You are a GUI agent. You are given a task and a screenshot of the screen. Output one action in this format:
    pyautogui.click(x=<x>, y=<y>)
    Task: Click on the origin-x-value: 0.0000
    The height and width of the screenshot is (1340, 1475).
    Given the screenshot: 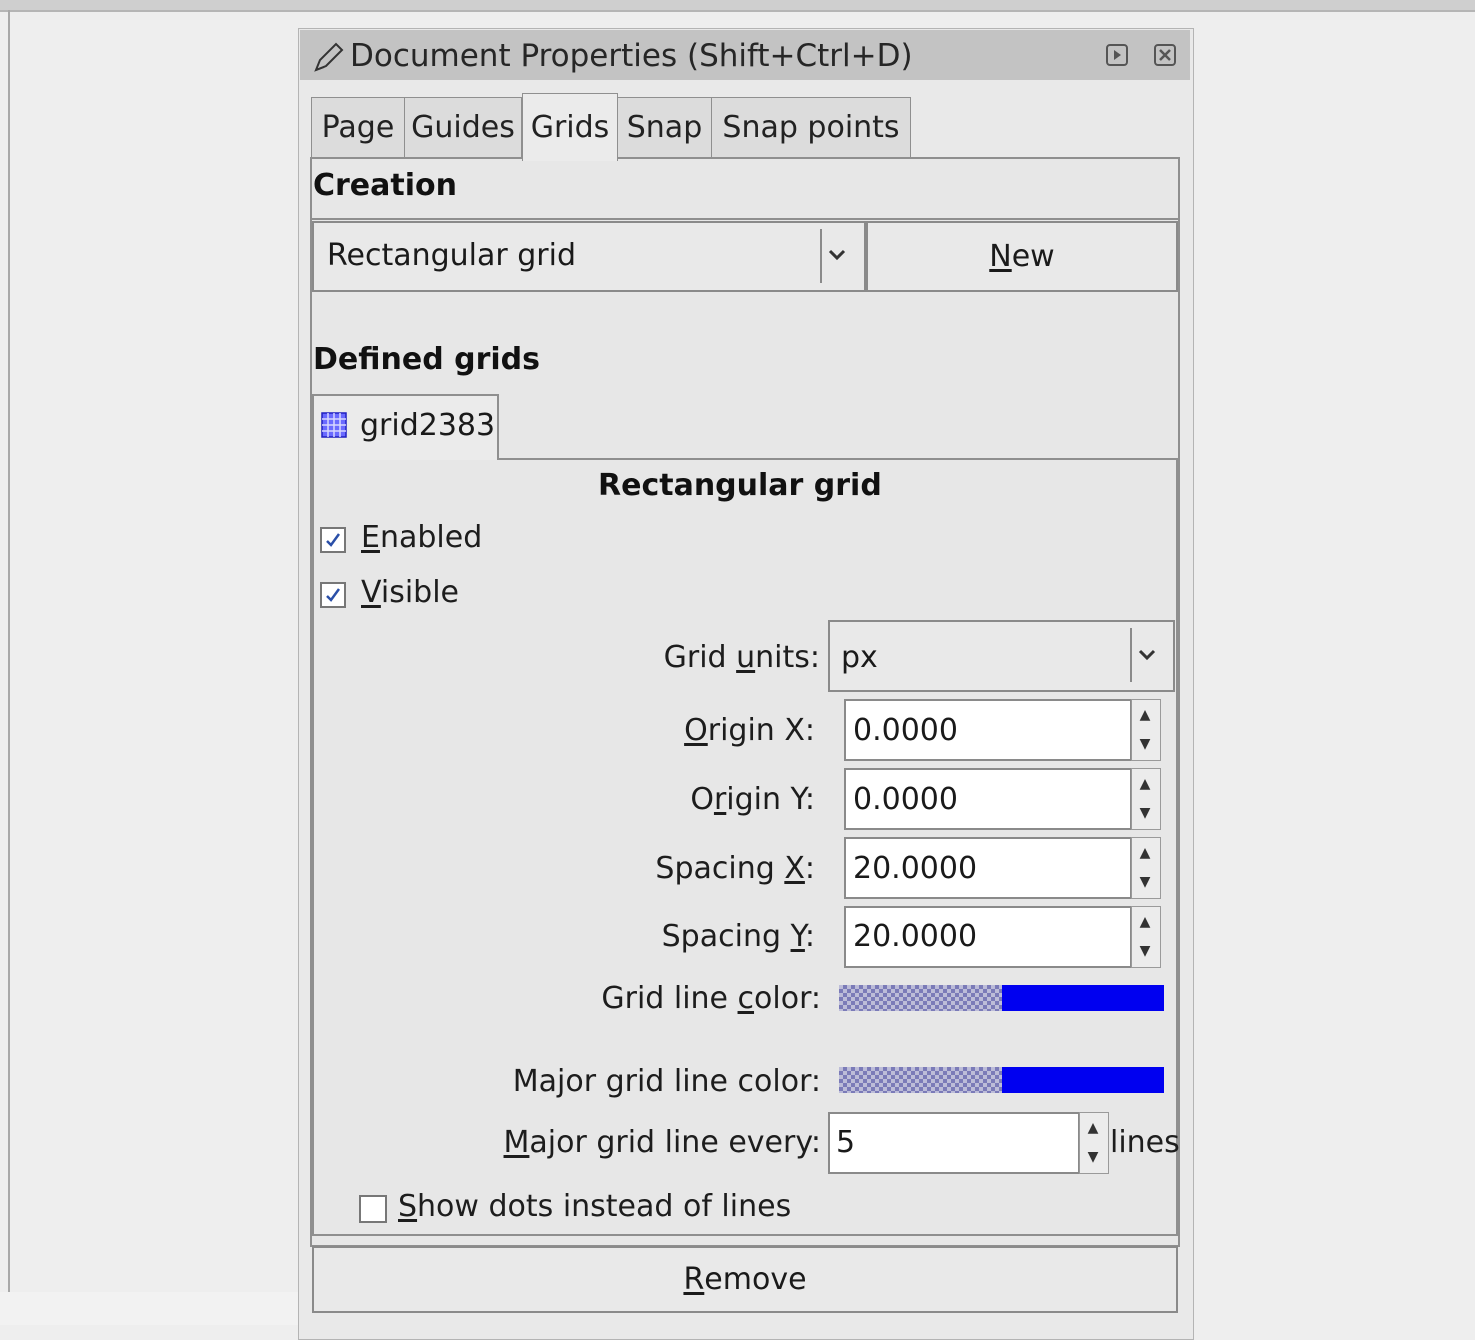 What is the action you would take?
    pyautogui.click(x=905, y=730)
    